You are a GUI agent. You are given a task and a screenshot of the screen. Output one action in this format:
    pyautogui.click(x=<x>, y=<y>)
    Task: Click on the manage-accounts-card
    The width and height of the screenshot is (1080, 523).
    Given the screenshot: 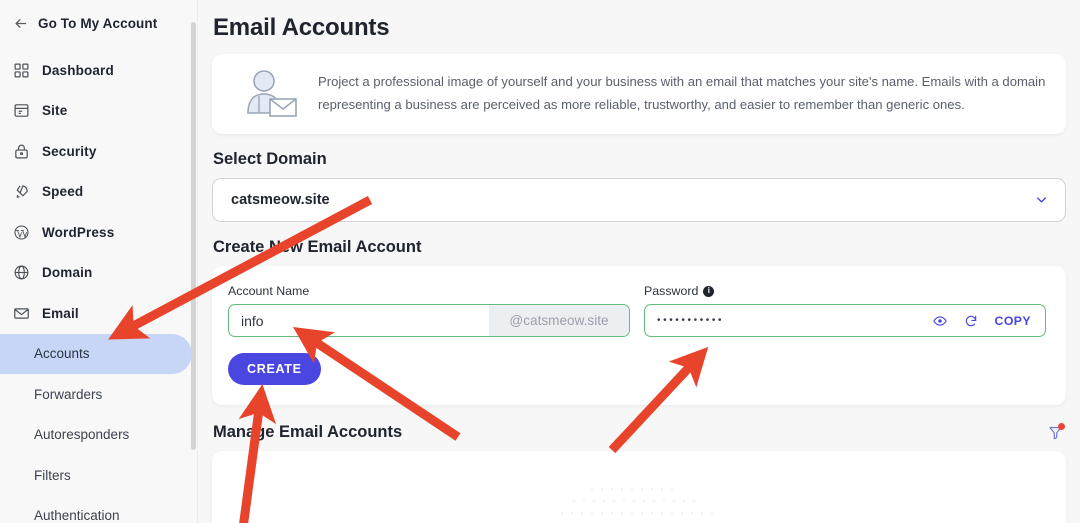 What is the action you would take?
    pyautogui.click(x=639, y=487)
    